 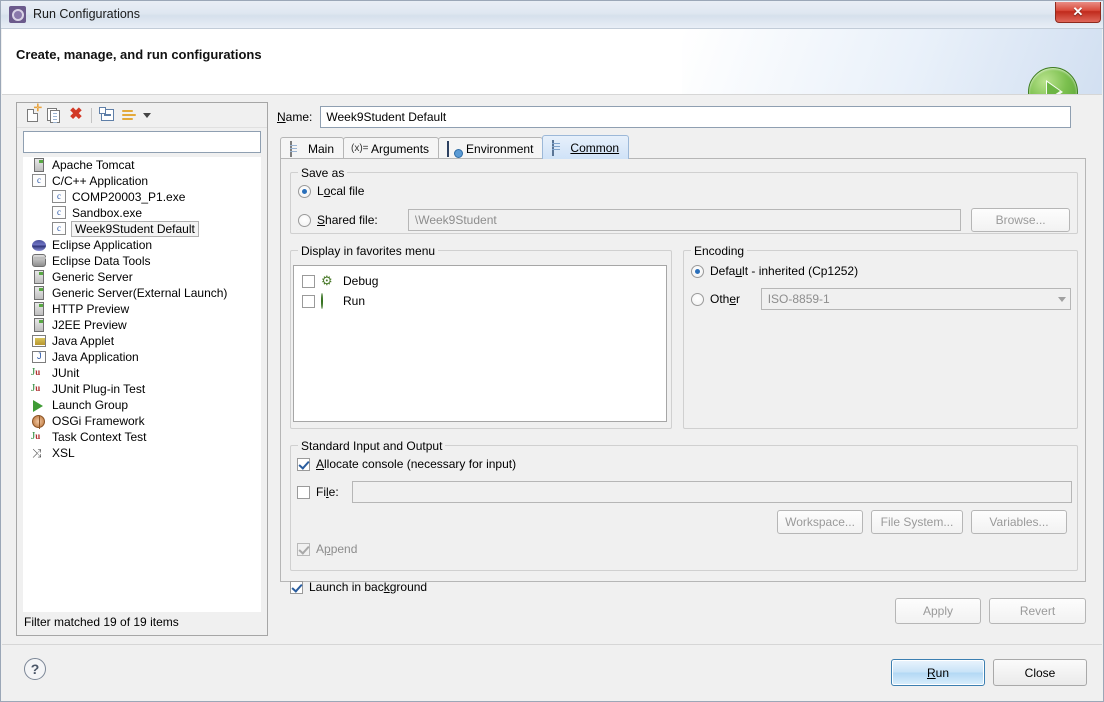 I want to click on apply-revert-row: Apply Revert, so click(x=990, y=611).